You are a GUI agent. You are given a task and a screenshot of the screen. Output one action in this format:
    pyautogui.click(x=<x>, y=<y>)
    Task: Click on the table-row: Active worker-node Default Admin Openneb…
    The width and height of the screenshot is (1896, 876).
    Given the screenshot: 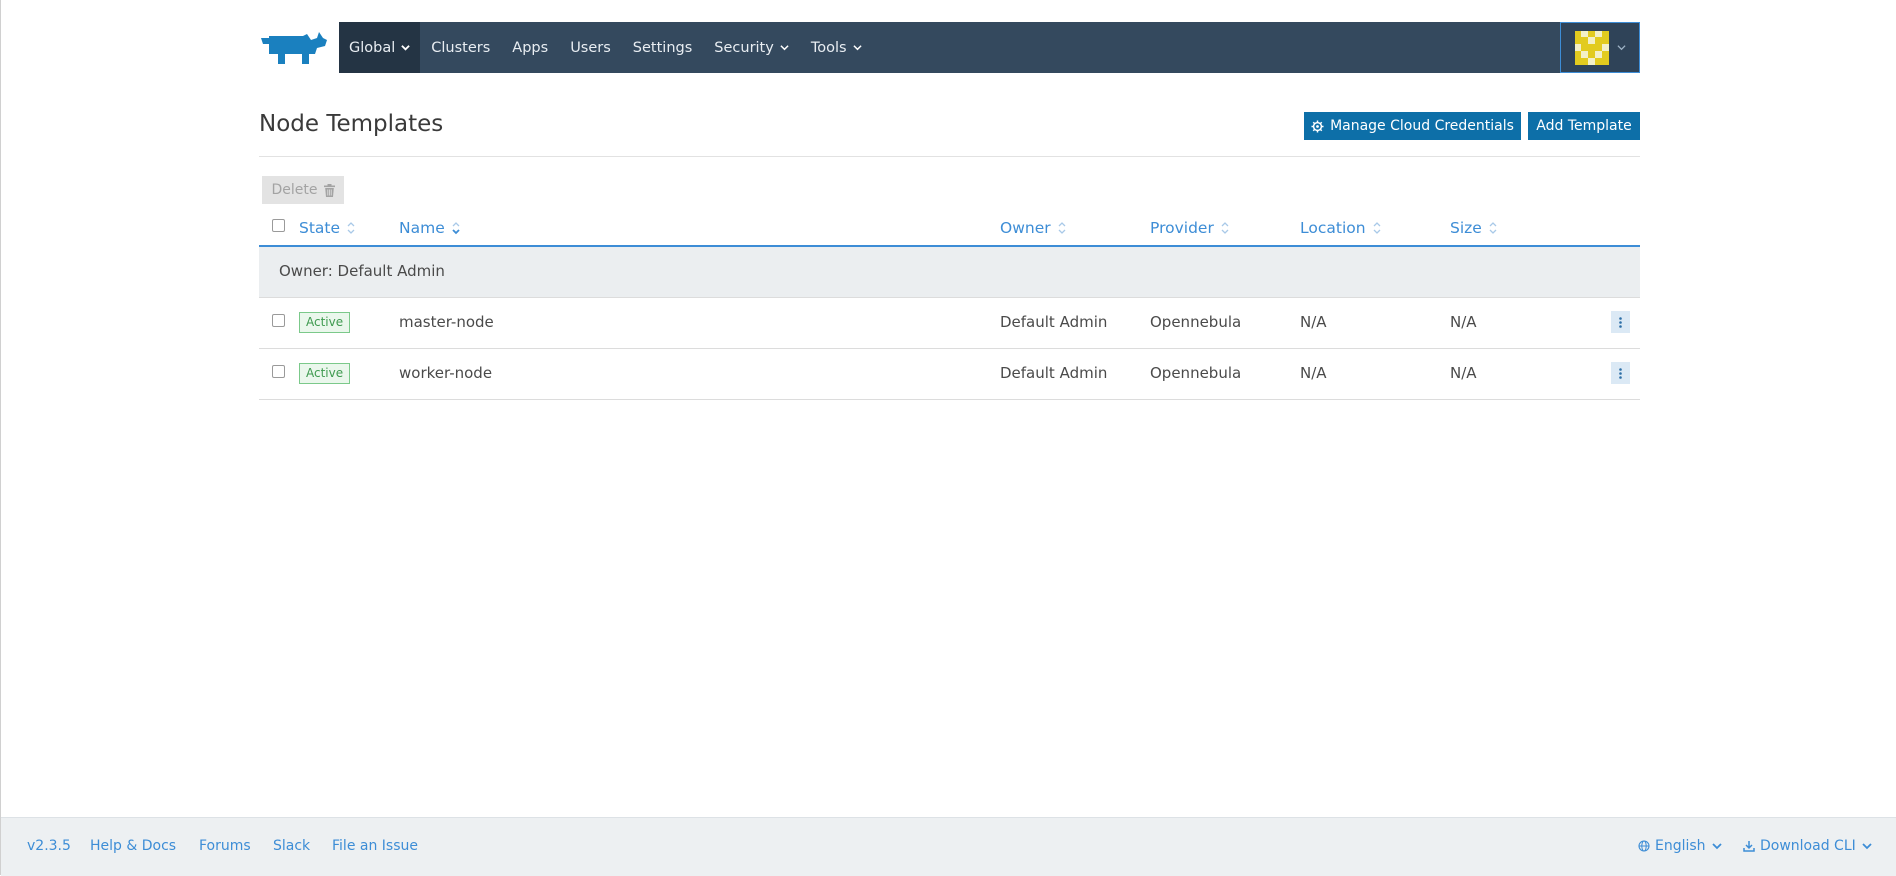 What is the action you would take?
    pyautogui.click(x=949, y=374)
    